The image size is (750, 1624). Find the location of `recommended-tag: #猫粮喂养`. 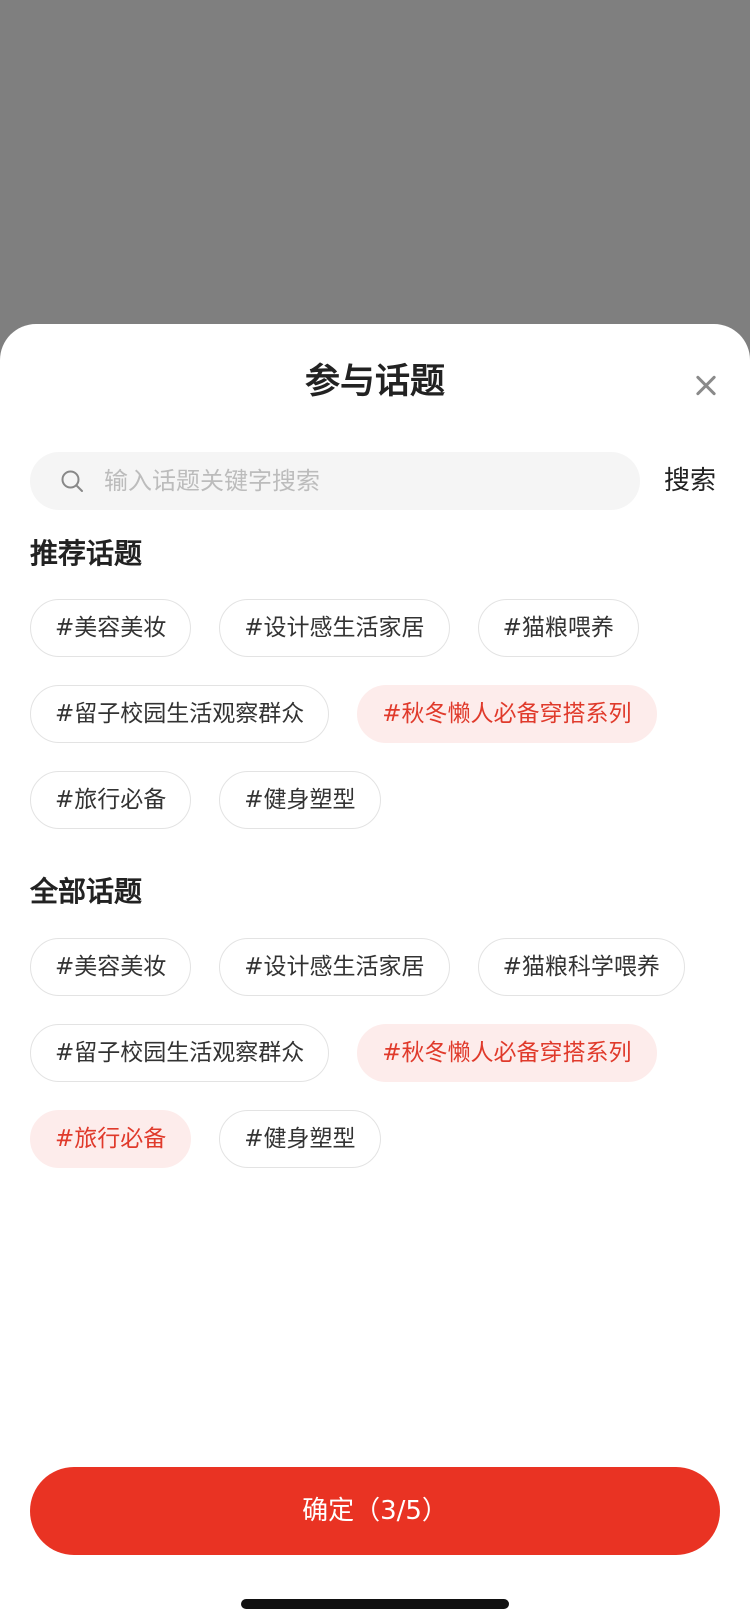

recommended-tag: #猫粮喂养 is located at coordinates (558, 628).